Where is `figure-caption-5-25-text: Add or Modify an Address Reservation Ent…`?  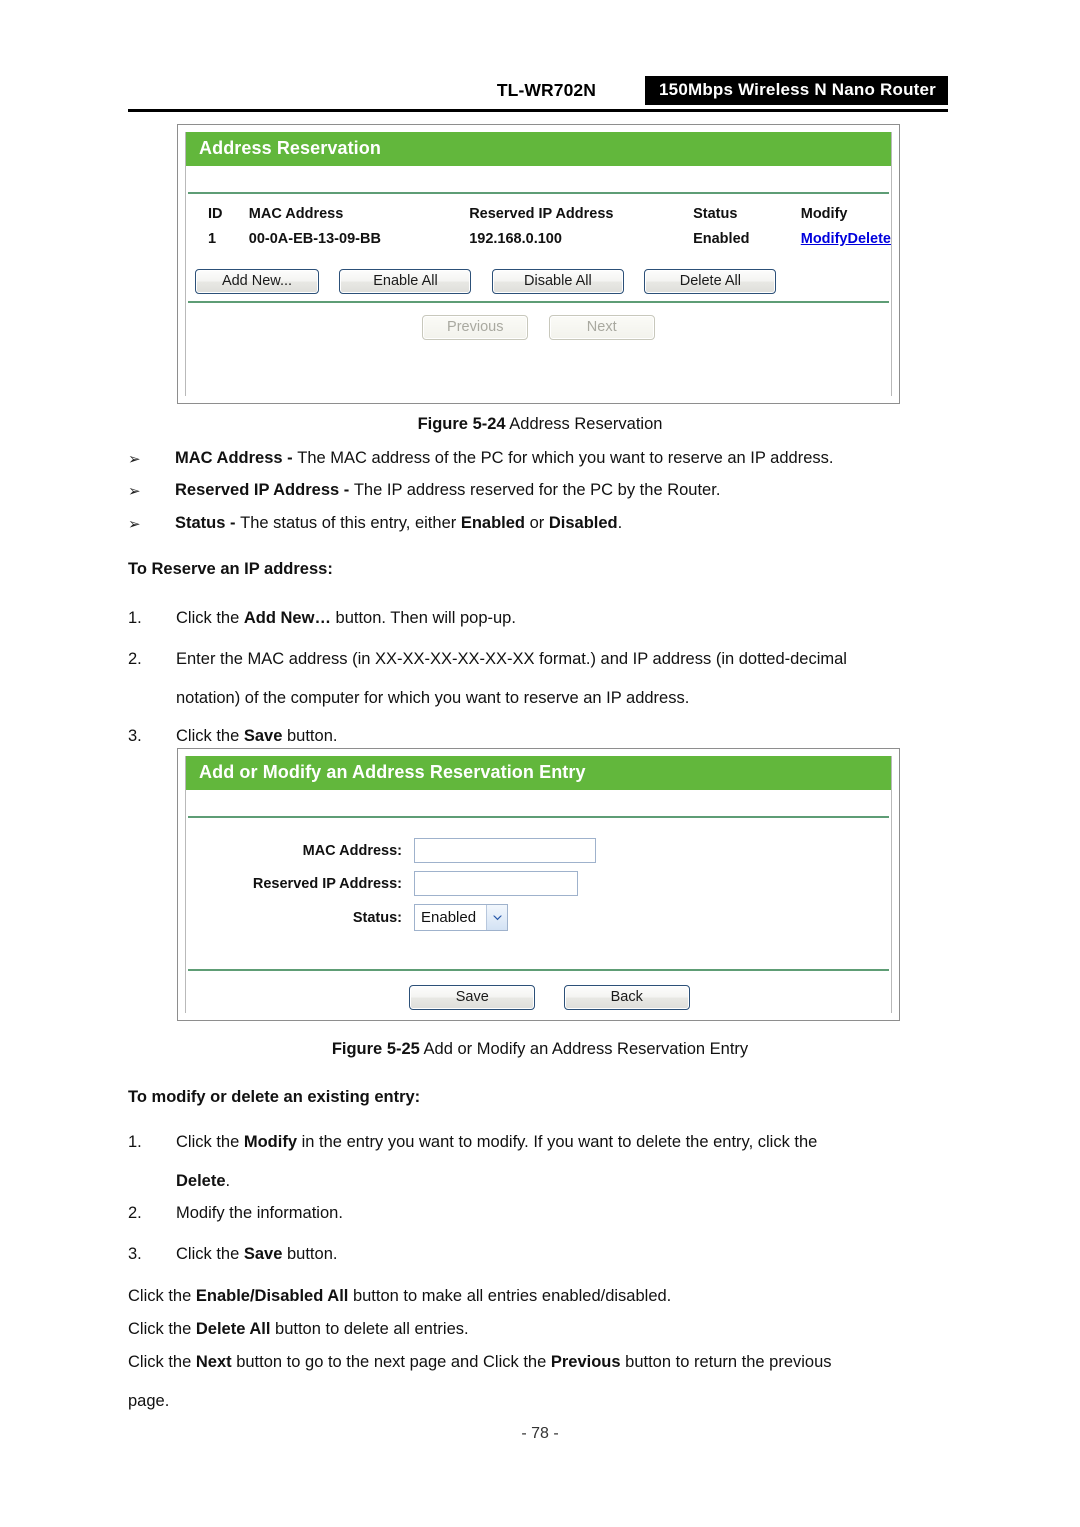
figure-caption-5-25-text: Add or Modify an Address Reservation Ent… is located at coordinates (584, 1049).